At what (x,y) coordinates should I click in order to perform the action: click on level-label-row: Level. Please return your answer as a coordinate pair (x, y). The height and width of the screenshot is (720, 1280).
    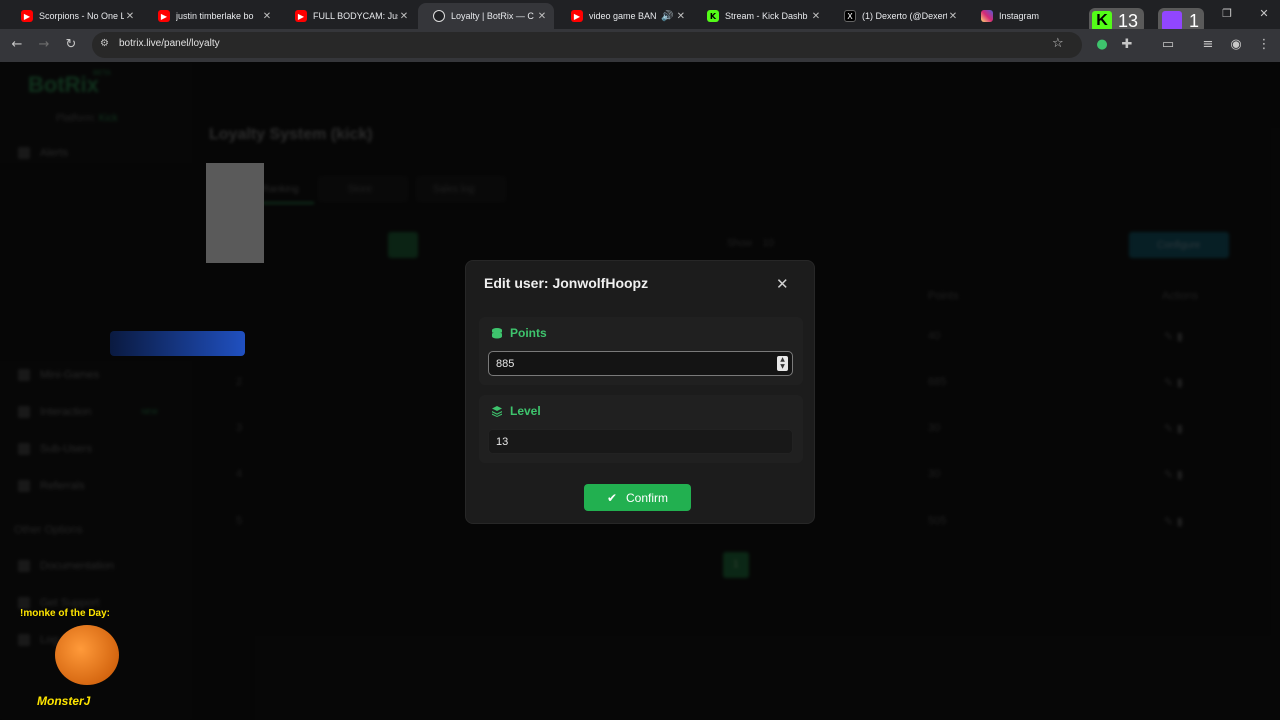
    Looking at the image, I should click on (516, 411).